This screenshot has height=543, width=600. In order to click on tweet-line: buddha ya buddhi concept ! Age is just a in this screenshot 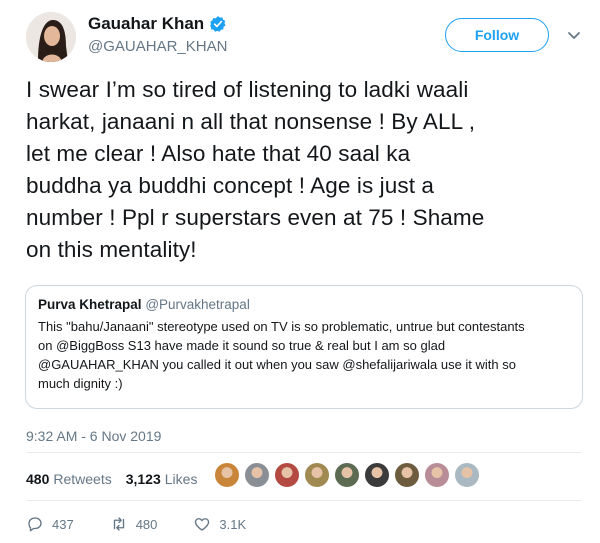, I will do `click(230, 185)`.